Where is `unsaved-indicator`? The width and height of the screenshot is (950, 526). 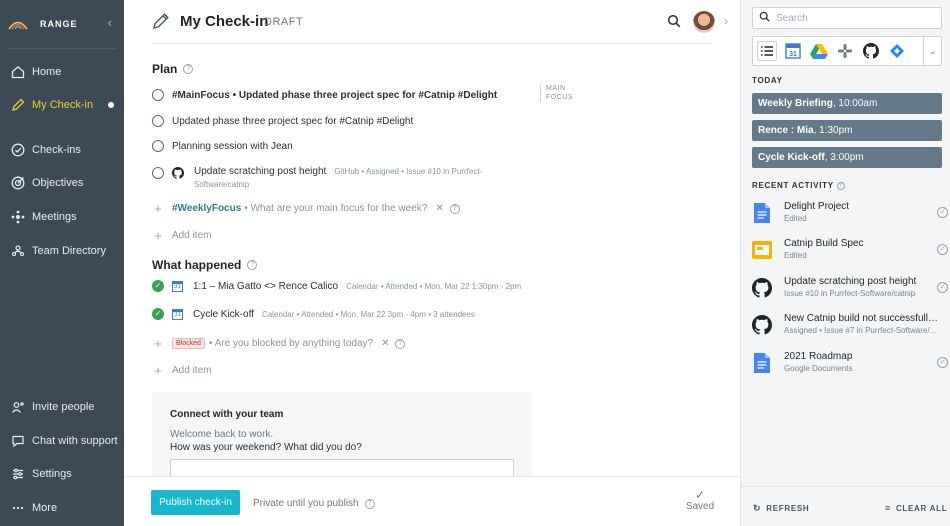 unsaved-indicator is located at coordinates (111, 105).